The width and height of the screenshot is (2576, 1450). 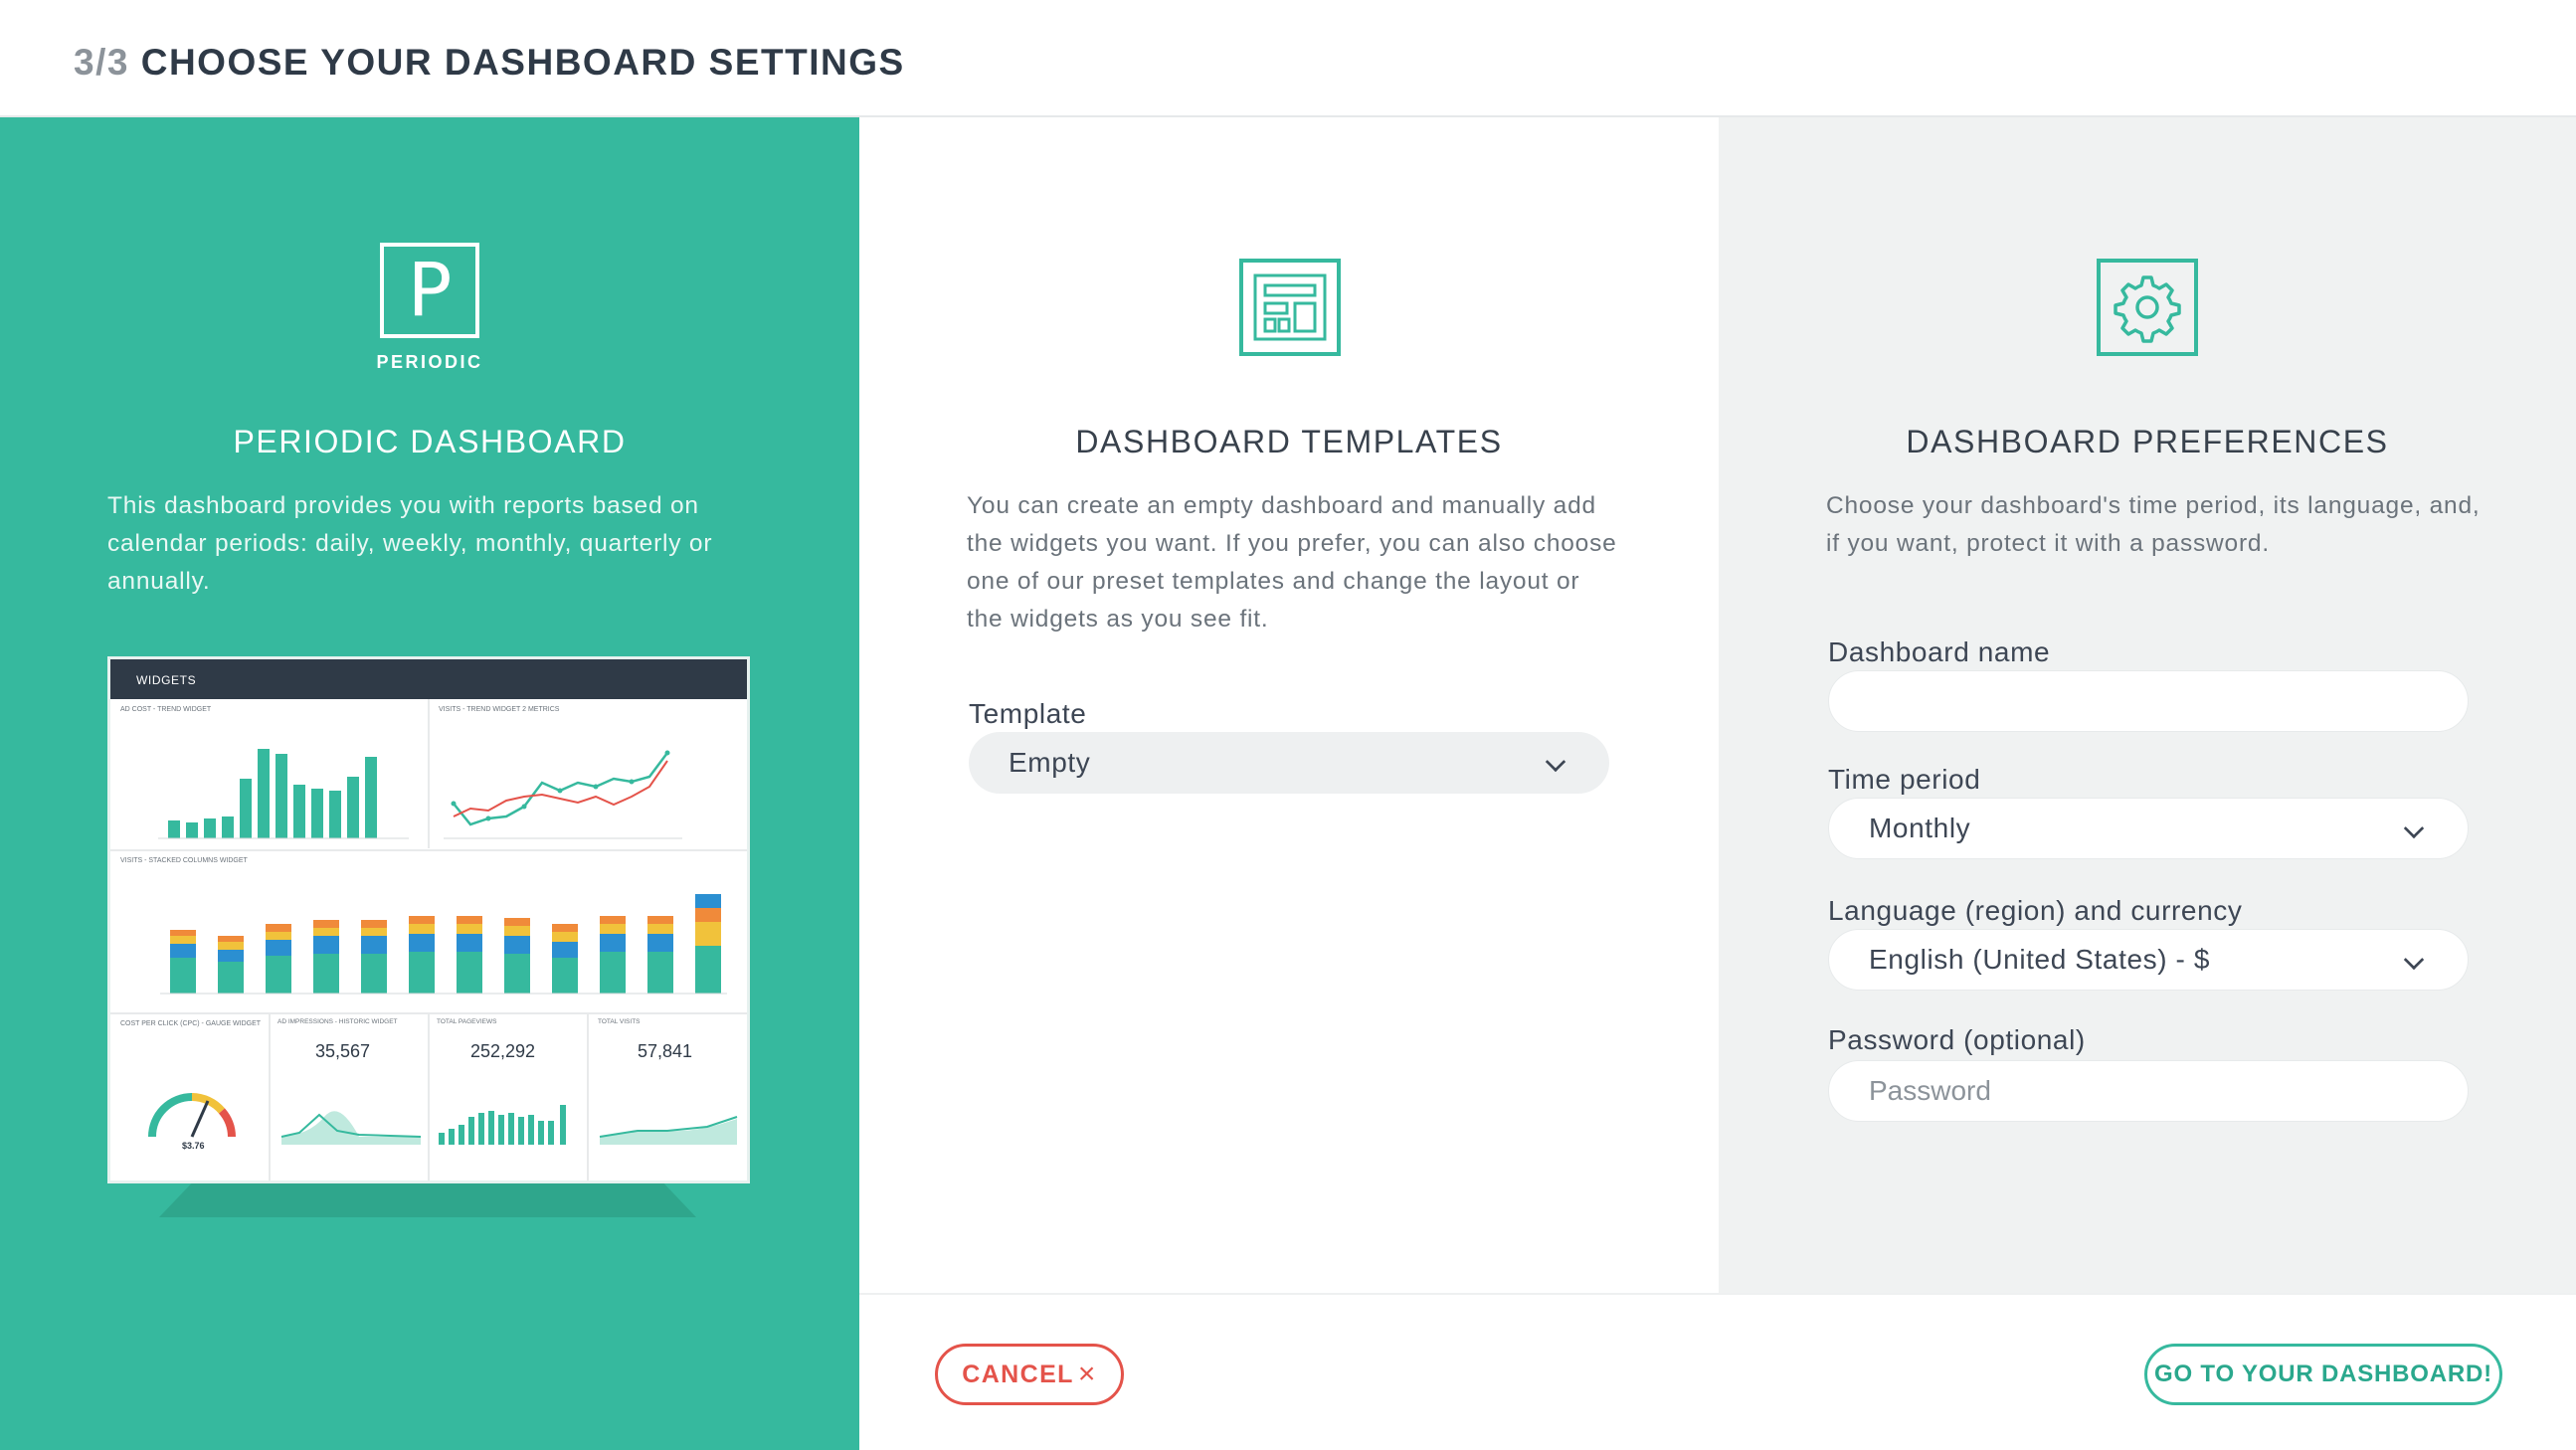 What do you see at coordinates (1289, 441) in the screenshot?
I see `templates-title: DASHBOARD TEMPLATES` at bounding box center [1289, 441].